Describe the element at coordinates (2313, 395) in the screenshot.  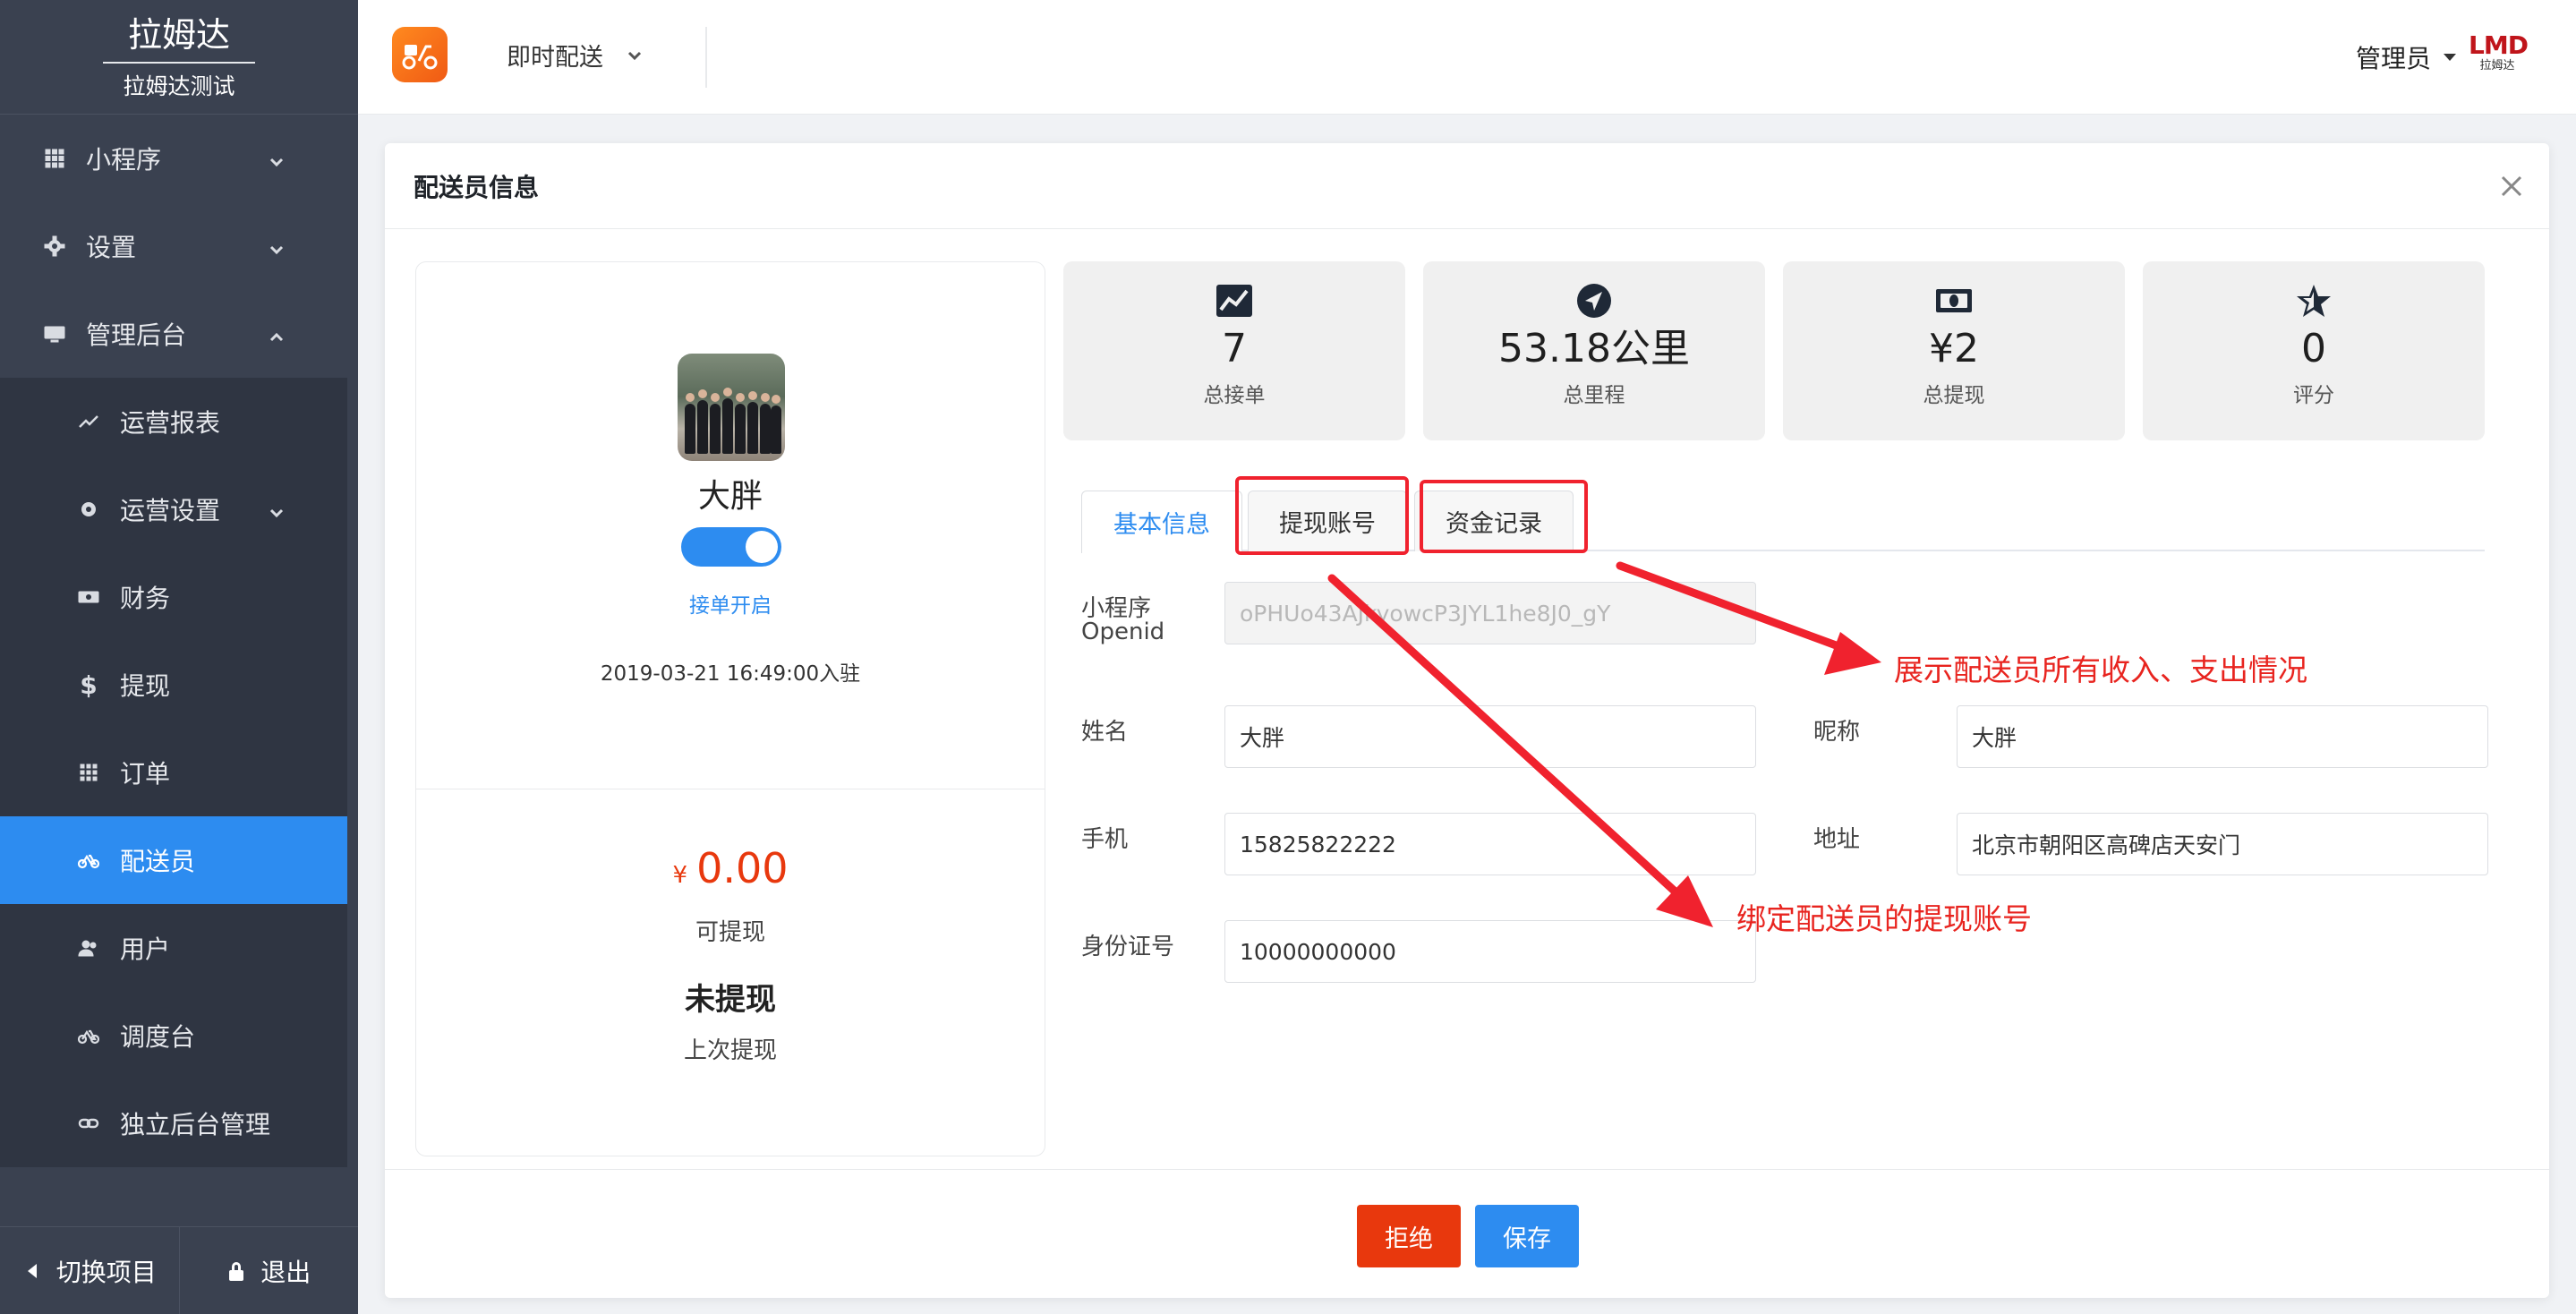
I see `stat-label: 评分` at that location.